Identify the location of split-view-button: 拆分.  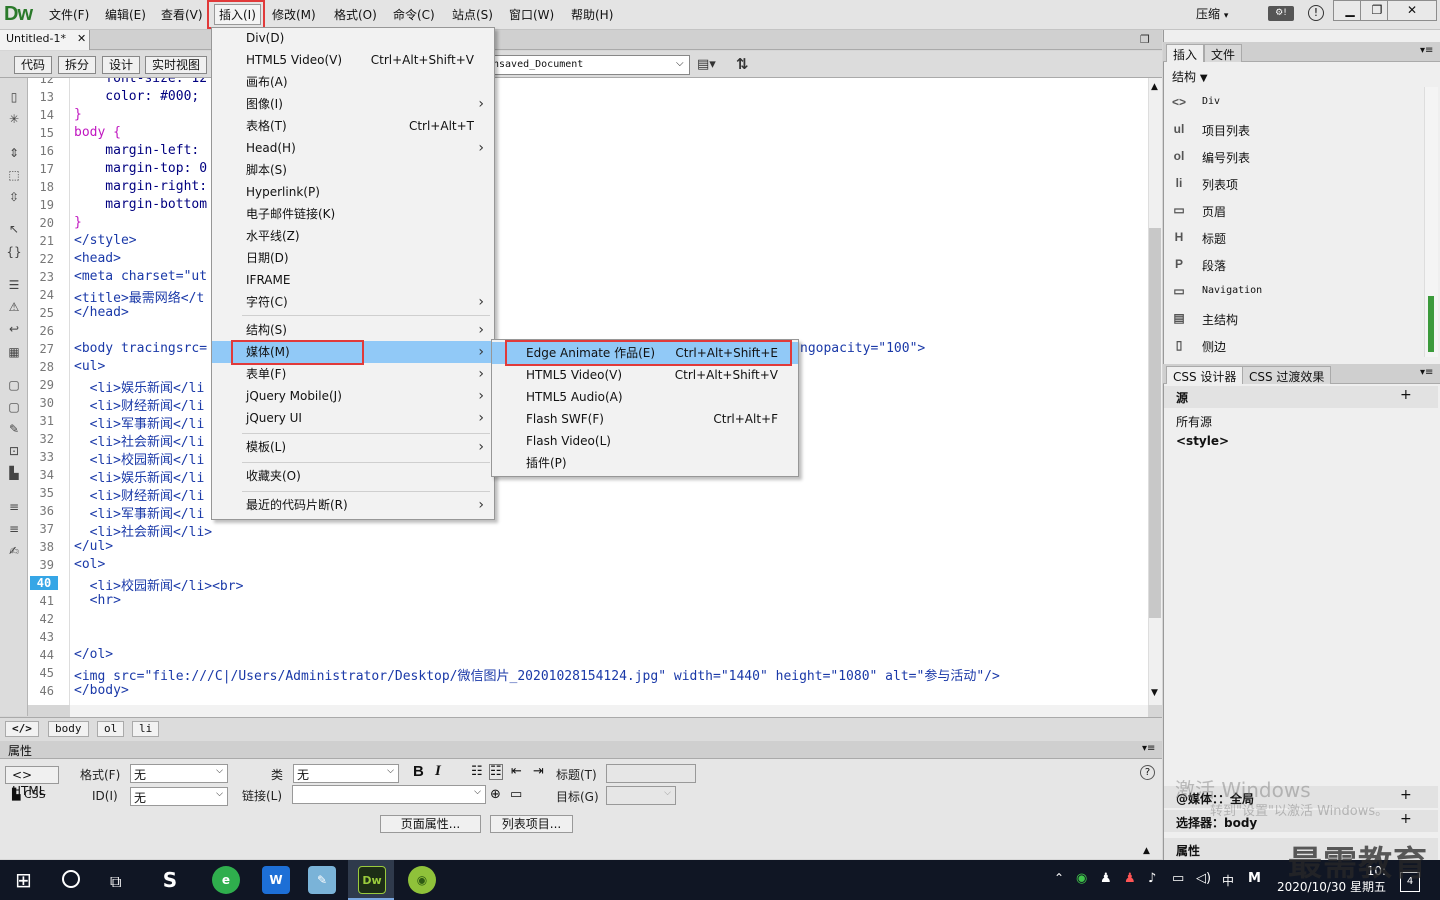
(77, 65).